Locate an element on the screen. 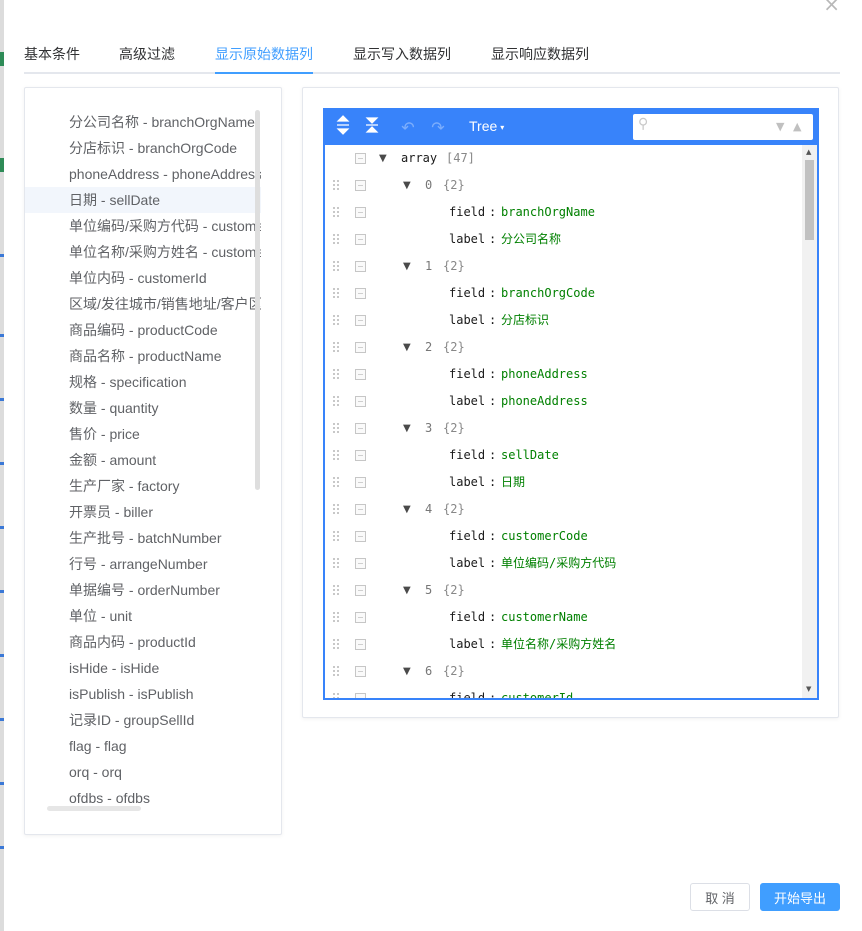 This screenshot has height=931, width=862. collapse-all-icon is located at coordinates (372, 128).